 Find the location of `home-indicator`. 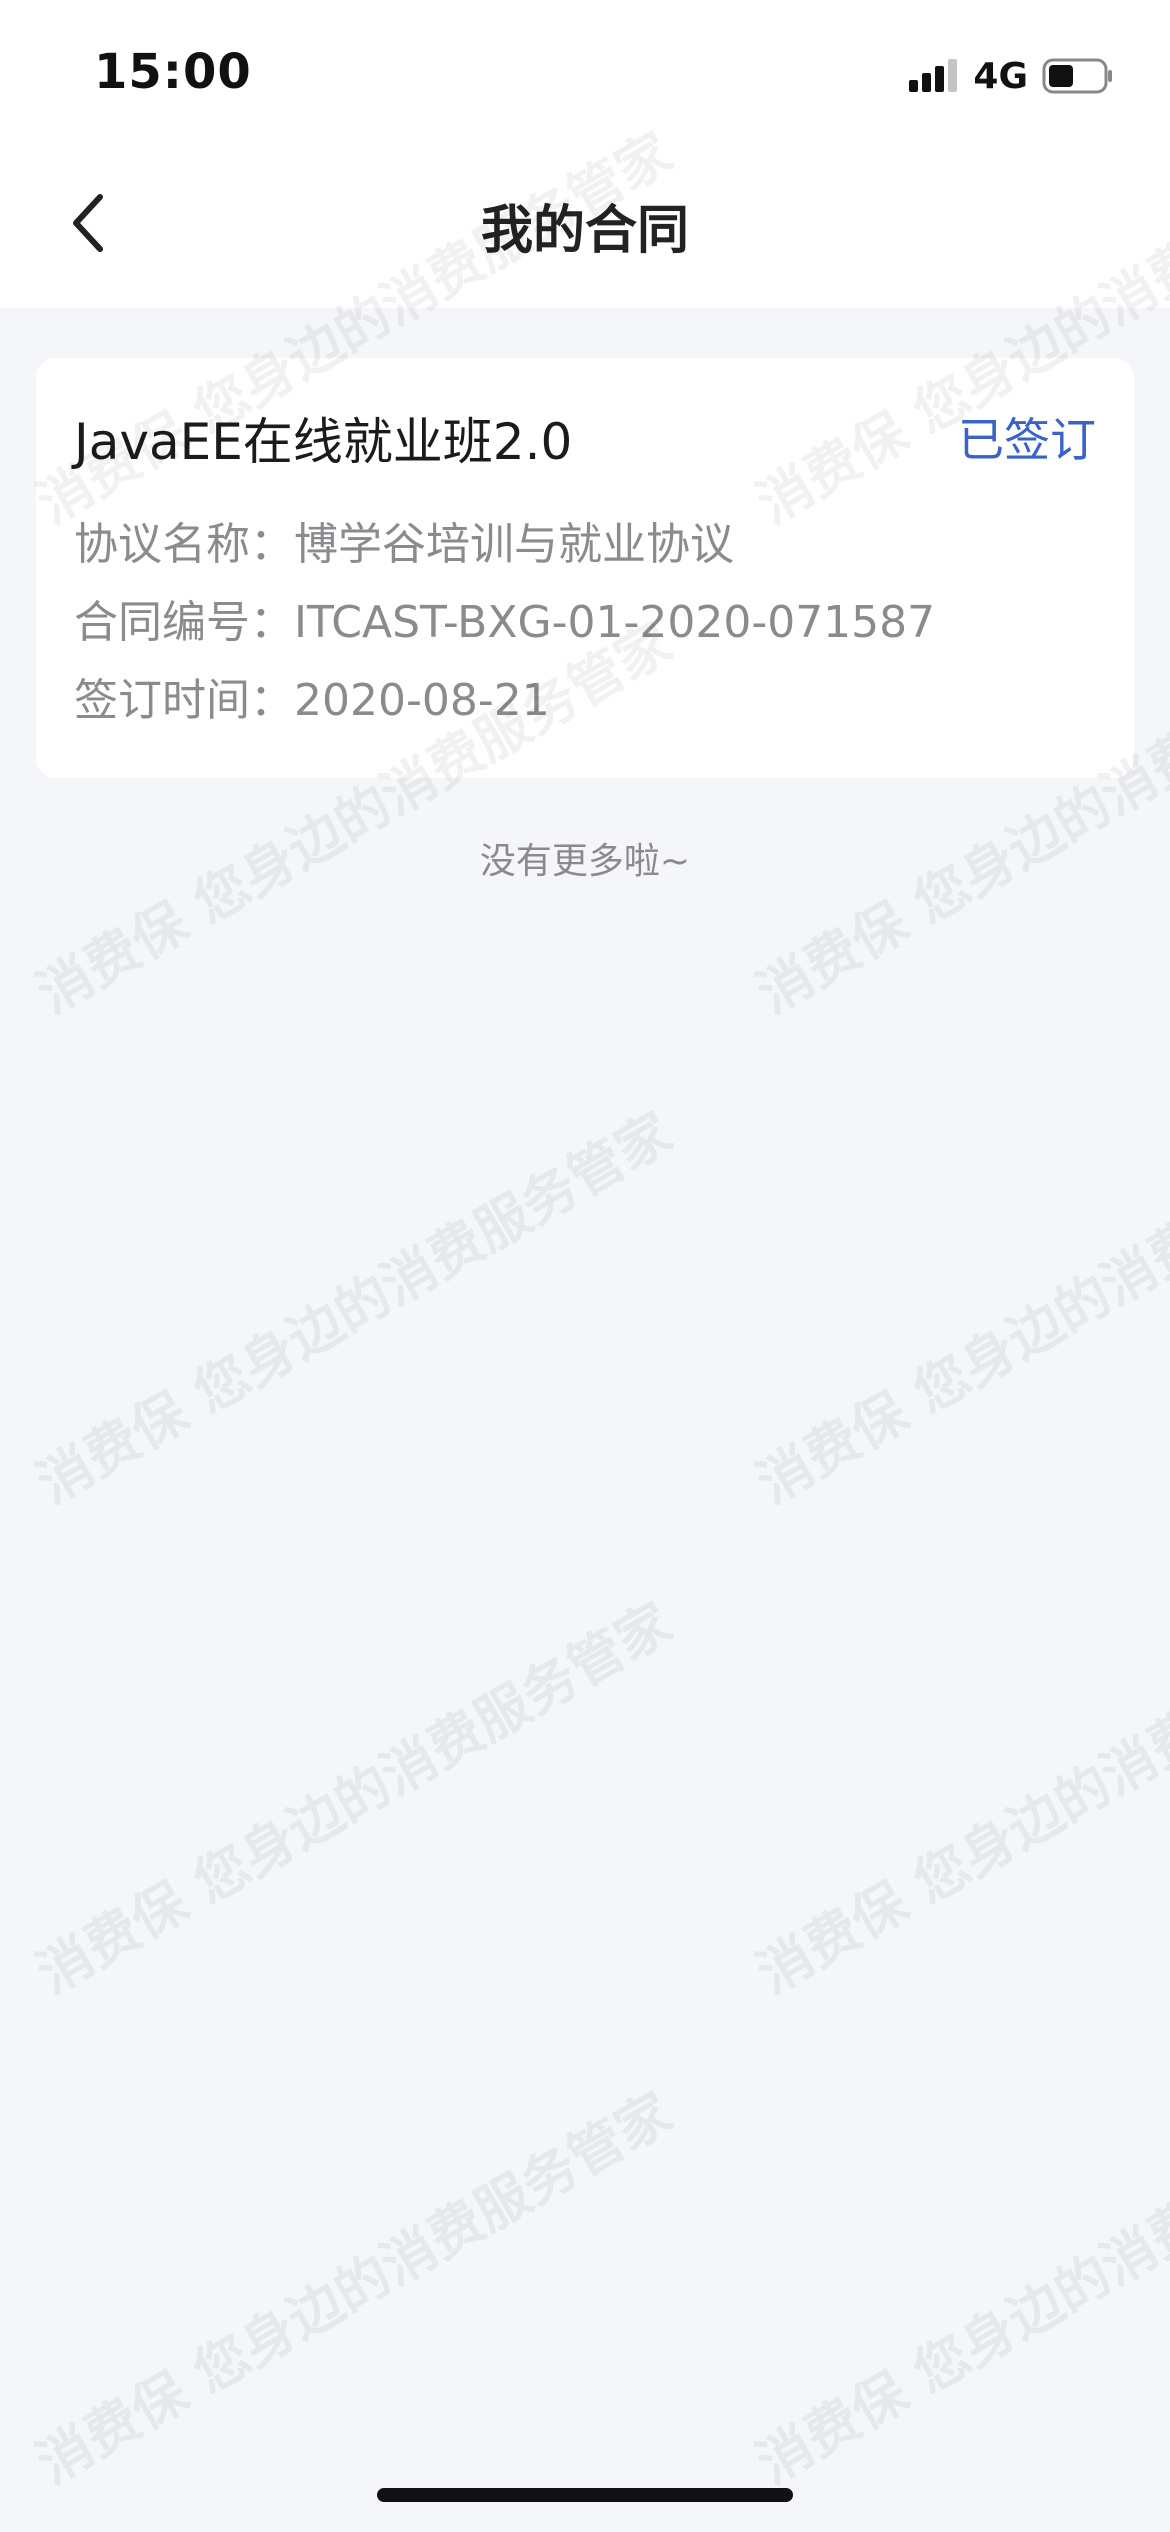

home-indicator is located at coordinates (585, 2495).